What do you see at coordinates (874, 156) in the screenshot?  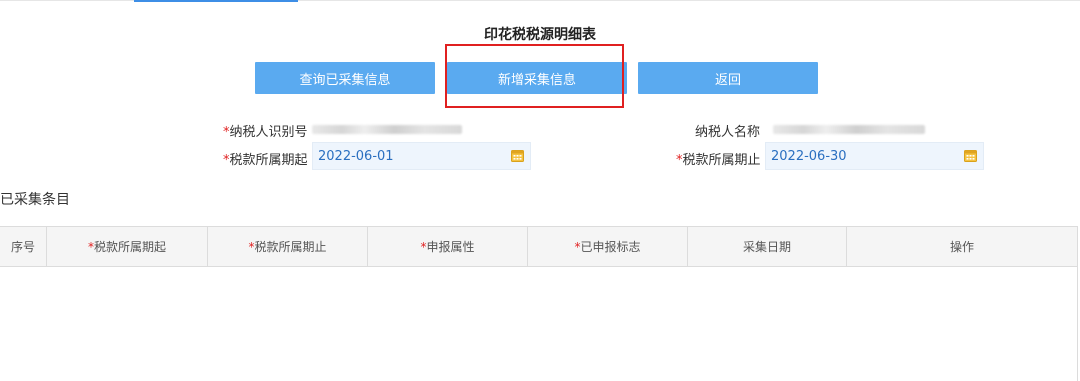 I see `period-end-input: 2022-06-30` at bounding box center [874, 156].